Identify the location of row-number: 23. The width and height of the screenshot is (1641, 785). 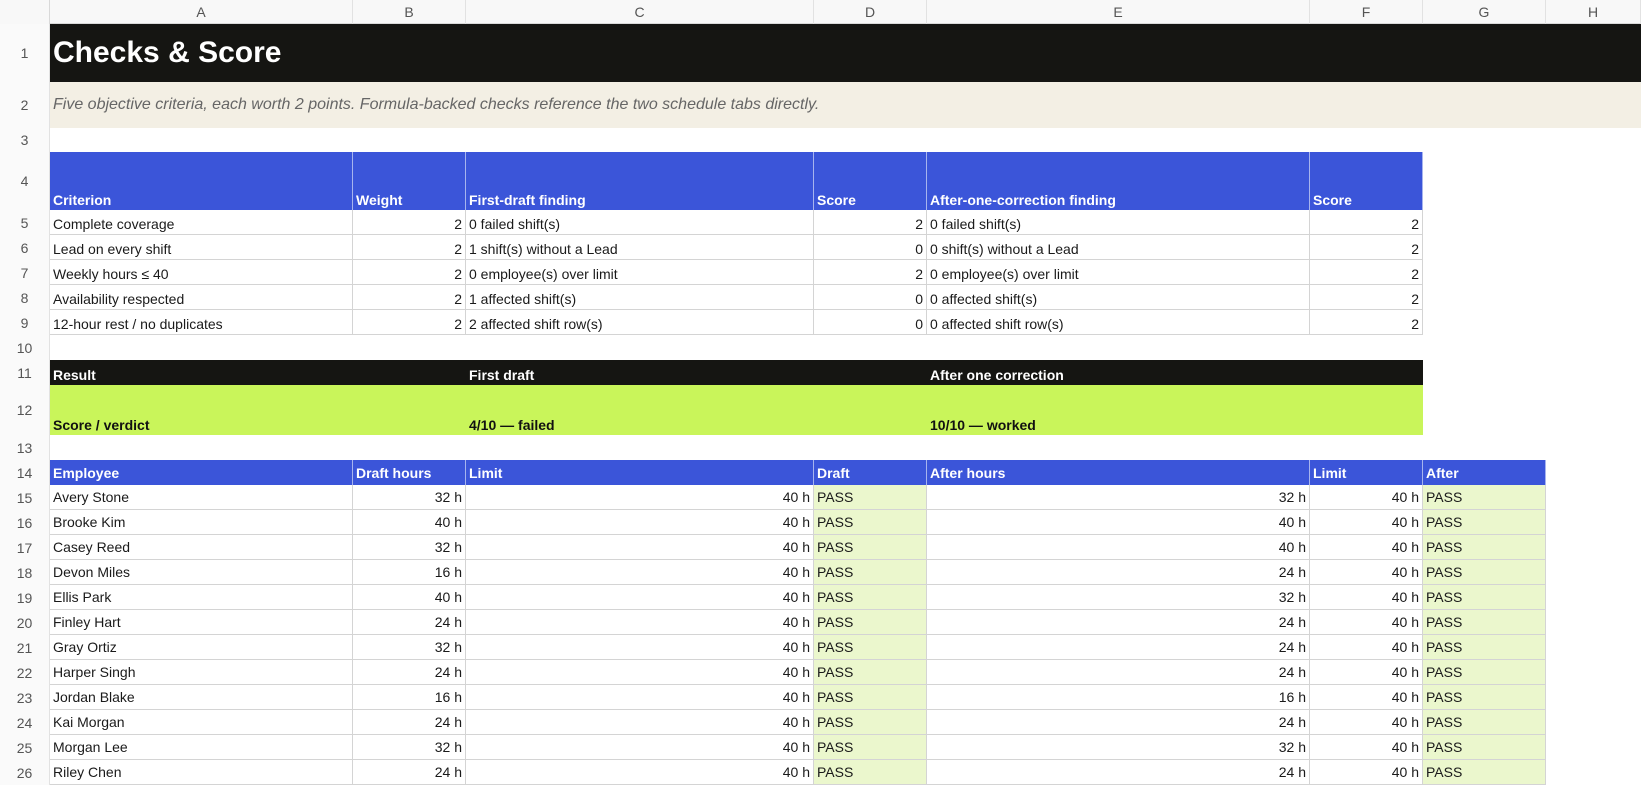
(25, 697).